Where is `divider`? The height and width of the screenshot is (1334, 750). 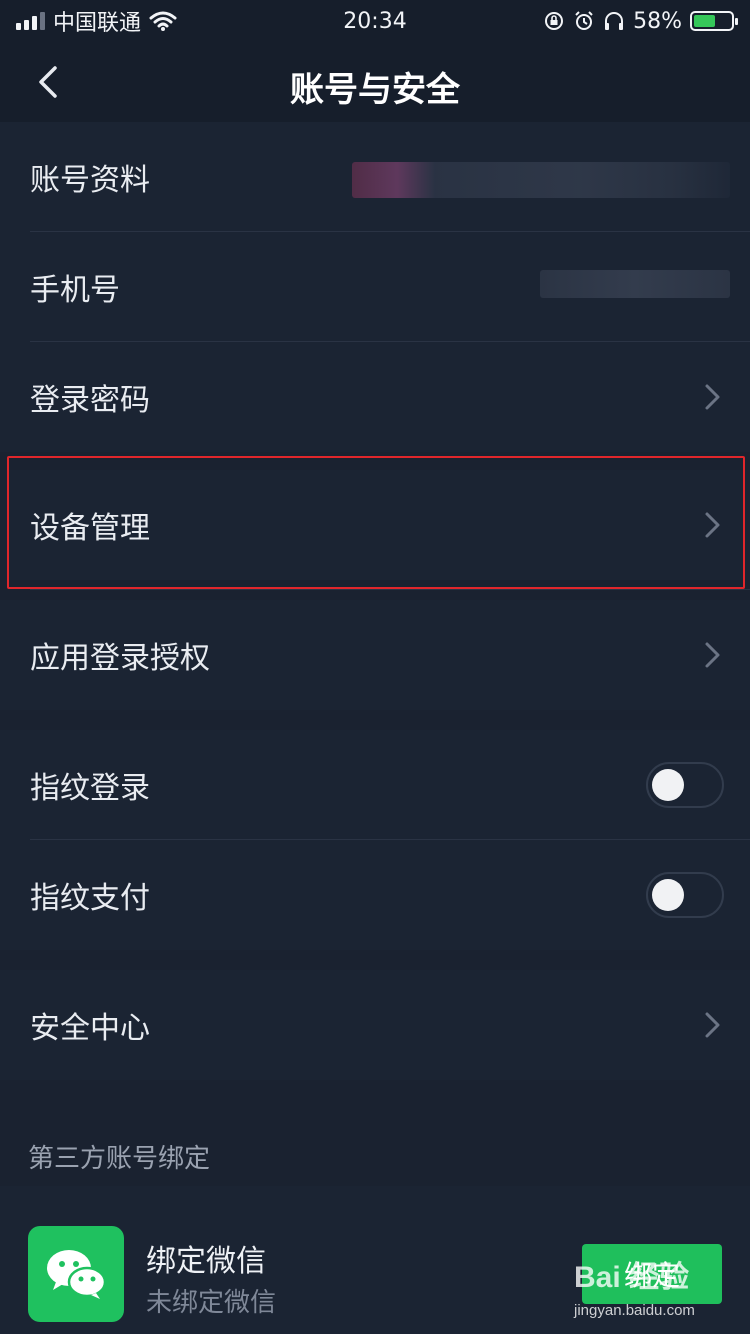 divider is located at coordinates (390, 589).